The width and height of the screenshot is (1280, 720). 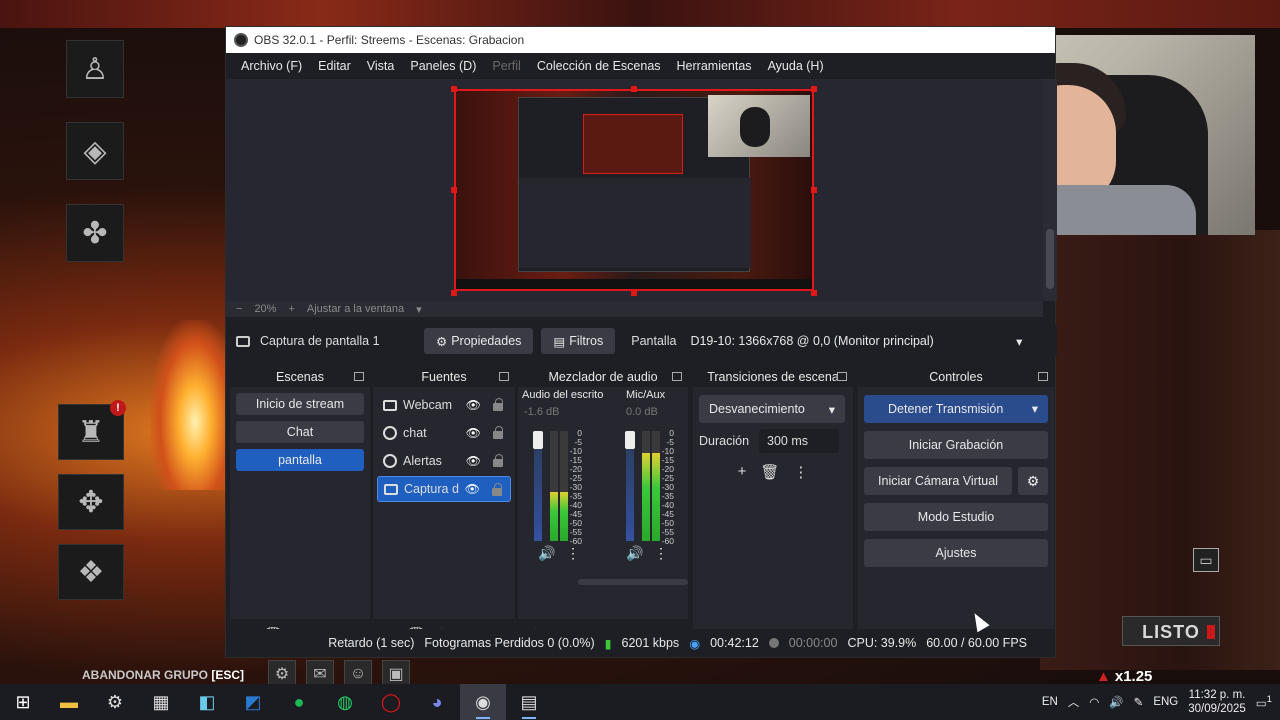 I want to click on game-taskbar-icon: ▤, so click(x=529, y=702).